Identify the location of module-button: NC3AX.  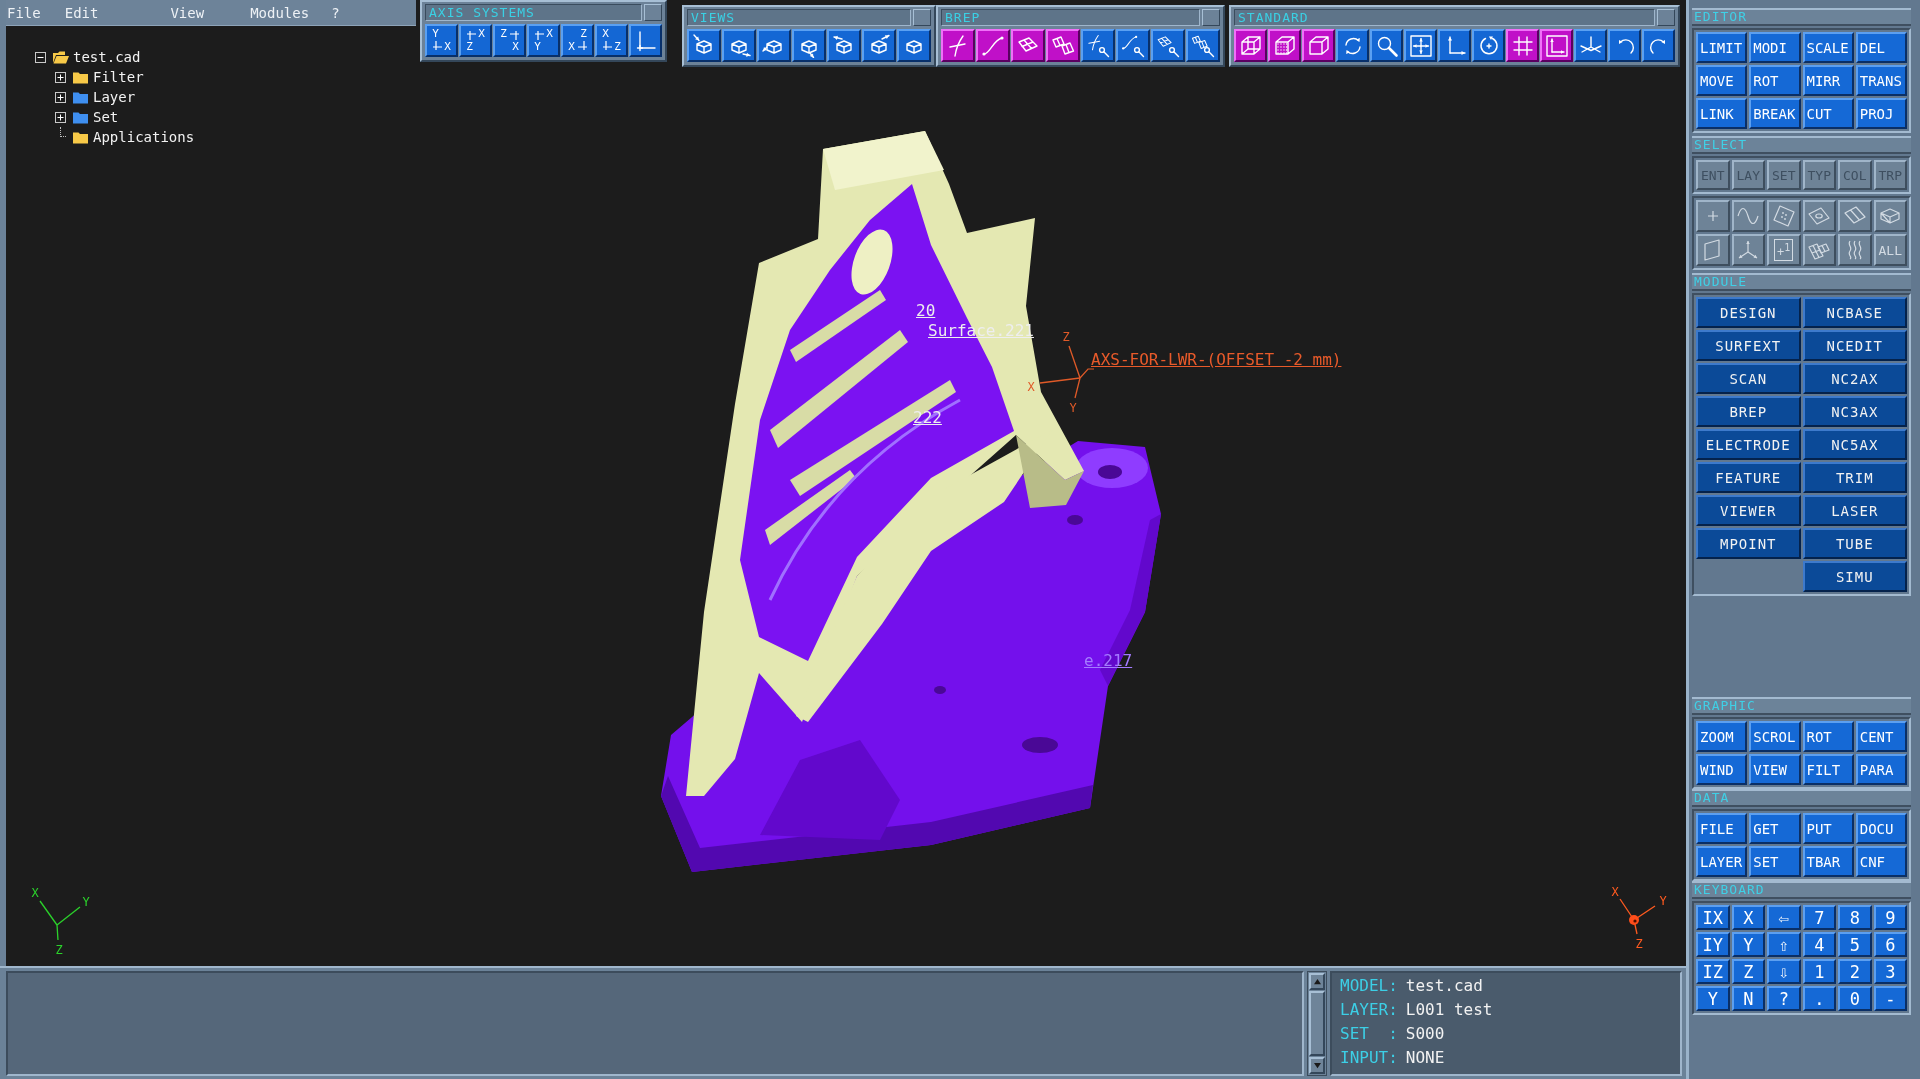
(1854, 411).